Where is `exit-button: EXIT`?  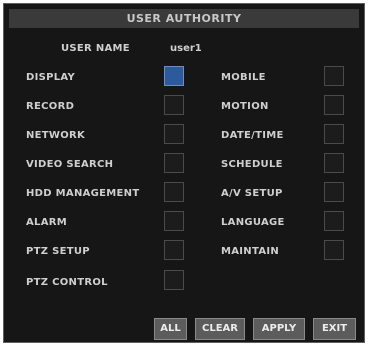 exit-button: EXIT is located at coordinates (334, 329).